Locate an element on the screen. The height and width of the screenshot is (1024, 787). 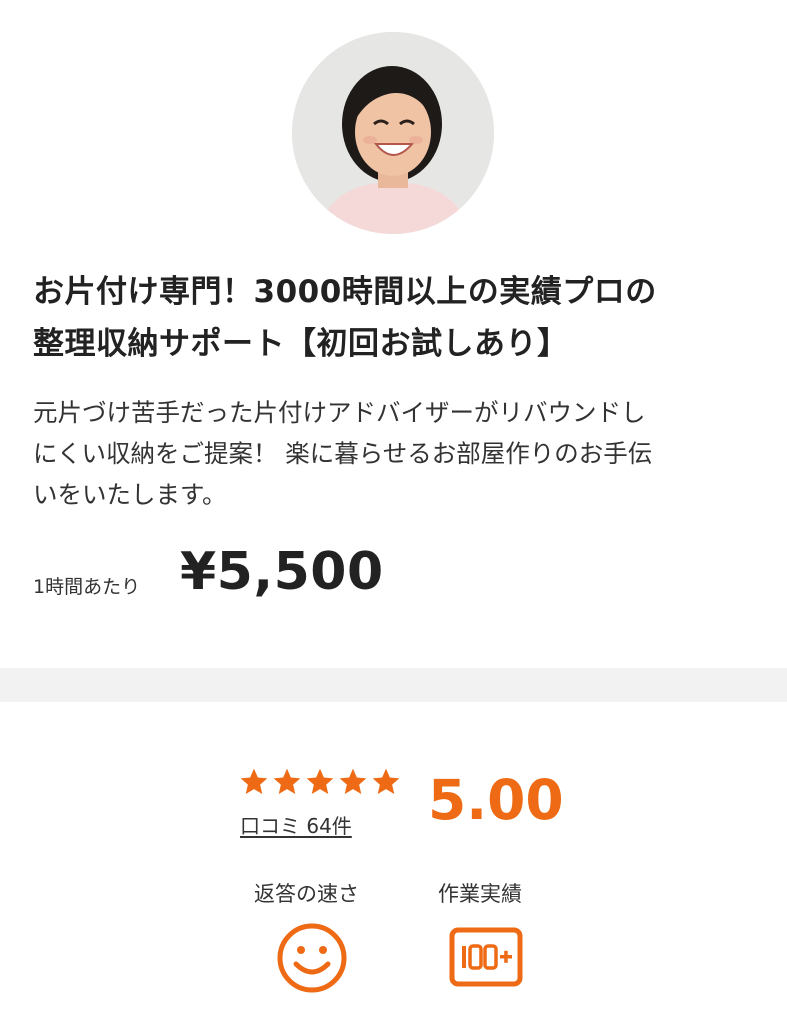
response-speed-label: 返答の速さ is located at coordinates (306, 894).